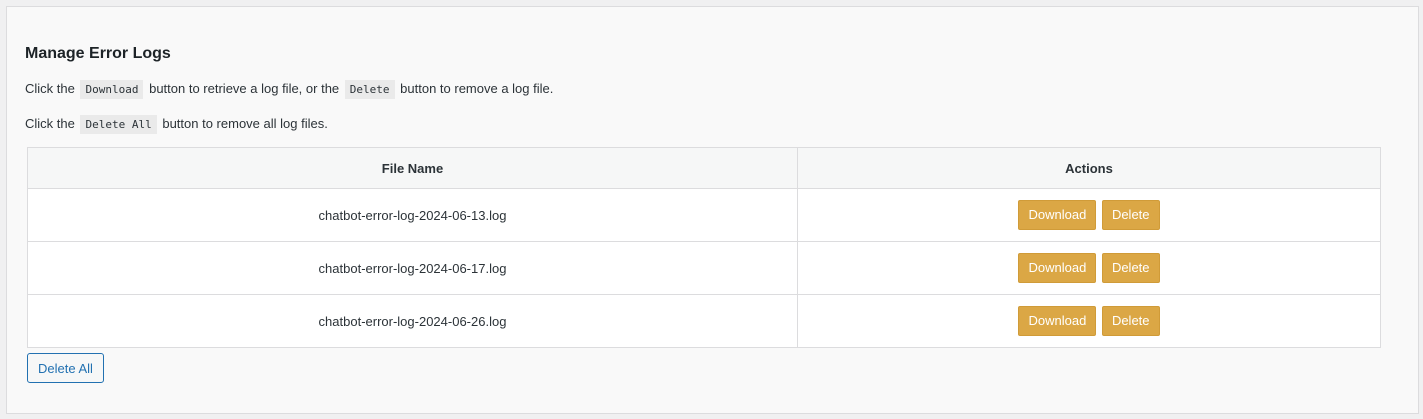  Describe the element at coordinates (112, 89) in the screenshot. I see `code-download: Download` at that location.